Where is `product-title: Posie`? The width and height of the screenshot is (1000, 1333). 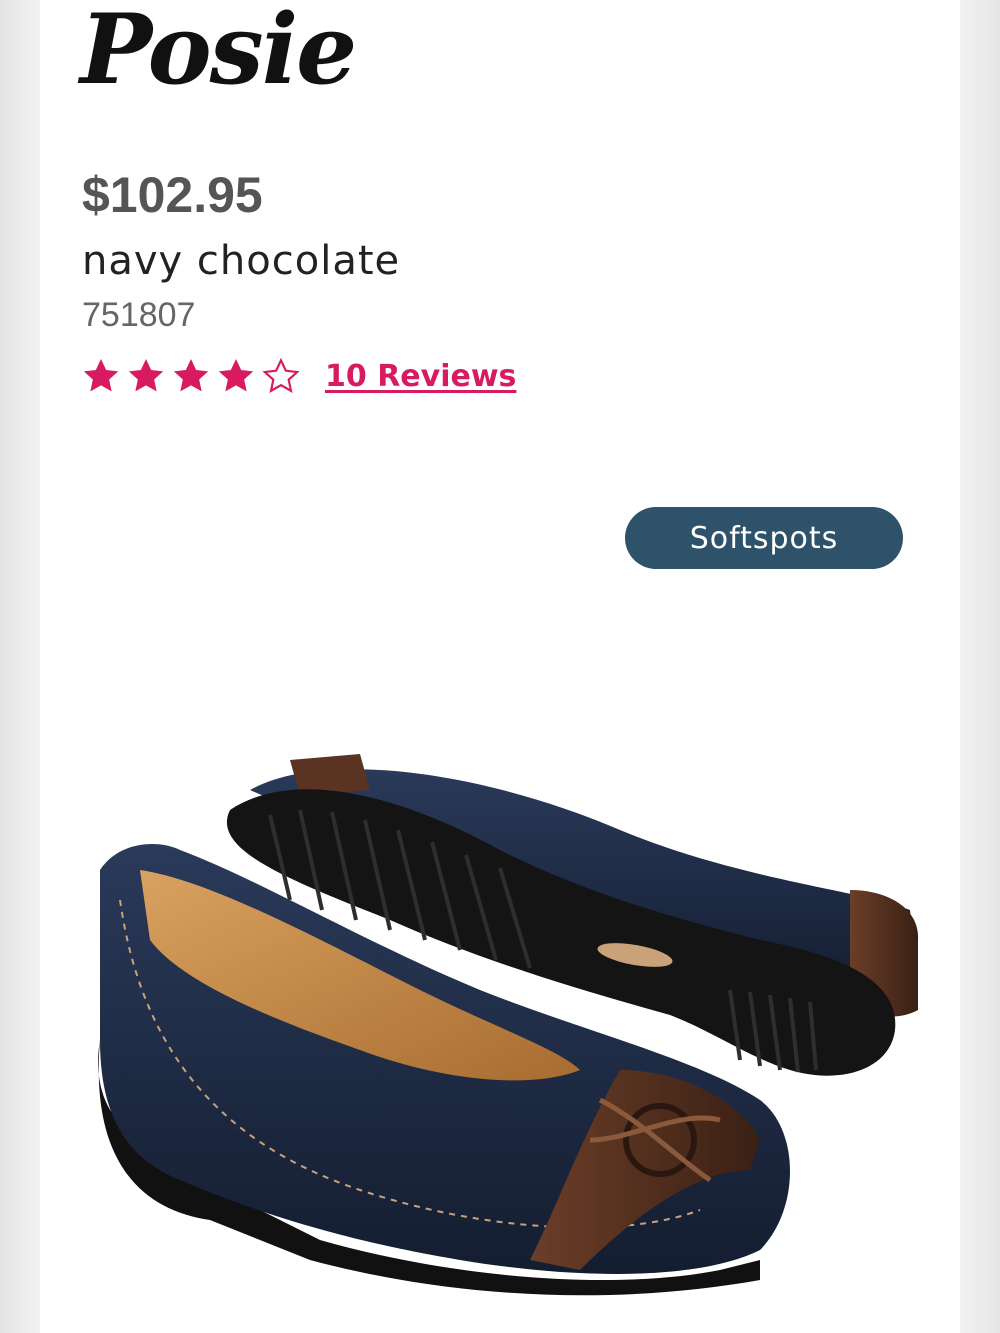 product-title: Posie is located at coordinates (218, 53).